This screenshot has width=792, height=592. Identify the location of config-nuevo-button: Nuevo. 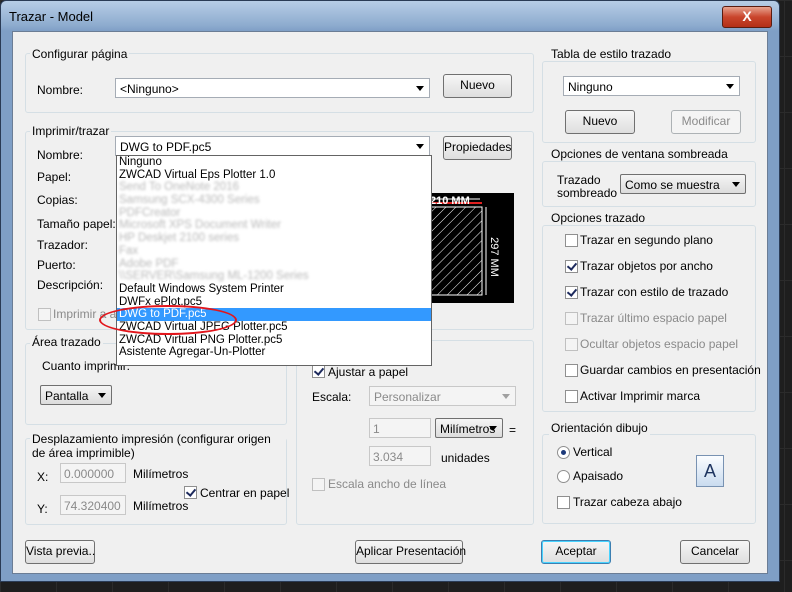
(477, 86).